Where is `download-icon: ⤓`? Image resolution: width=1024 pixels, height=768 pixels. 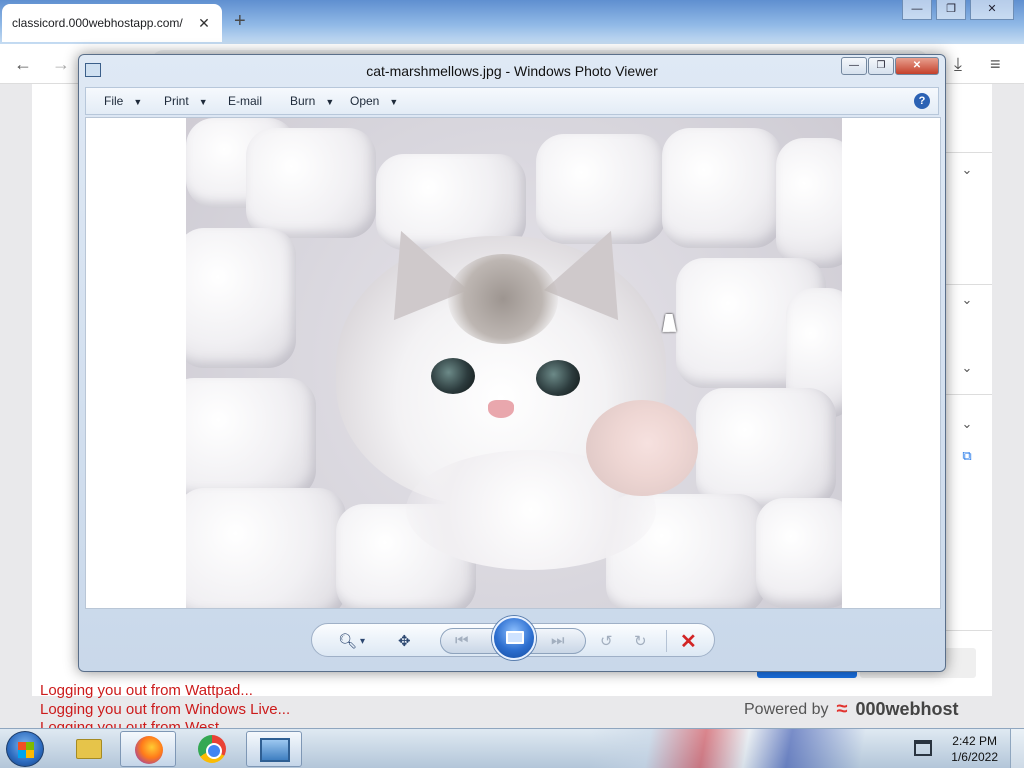 download-icon: ⤓ is located at coordinates (958, 64).